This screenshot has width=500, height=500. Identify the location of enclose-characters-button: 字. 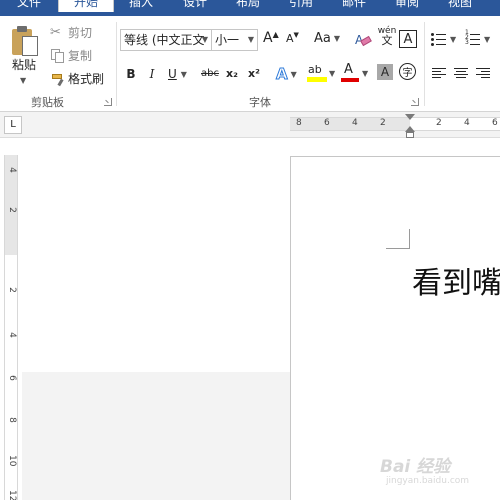
(407, 71).